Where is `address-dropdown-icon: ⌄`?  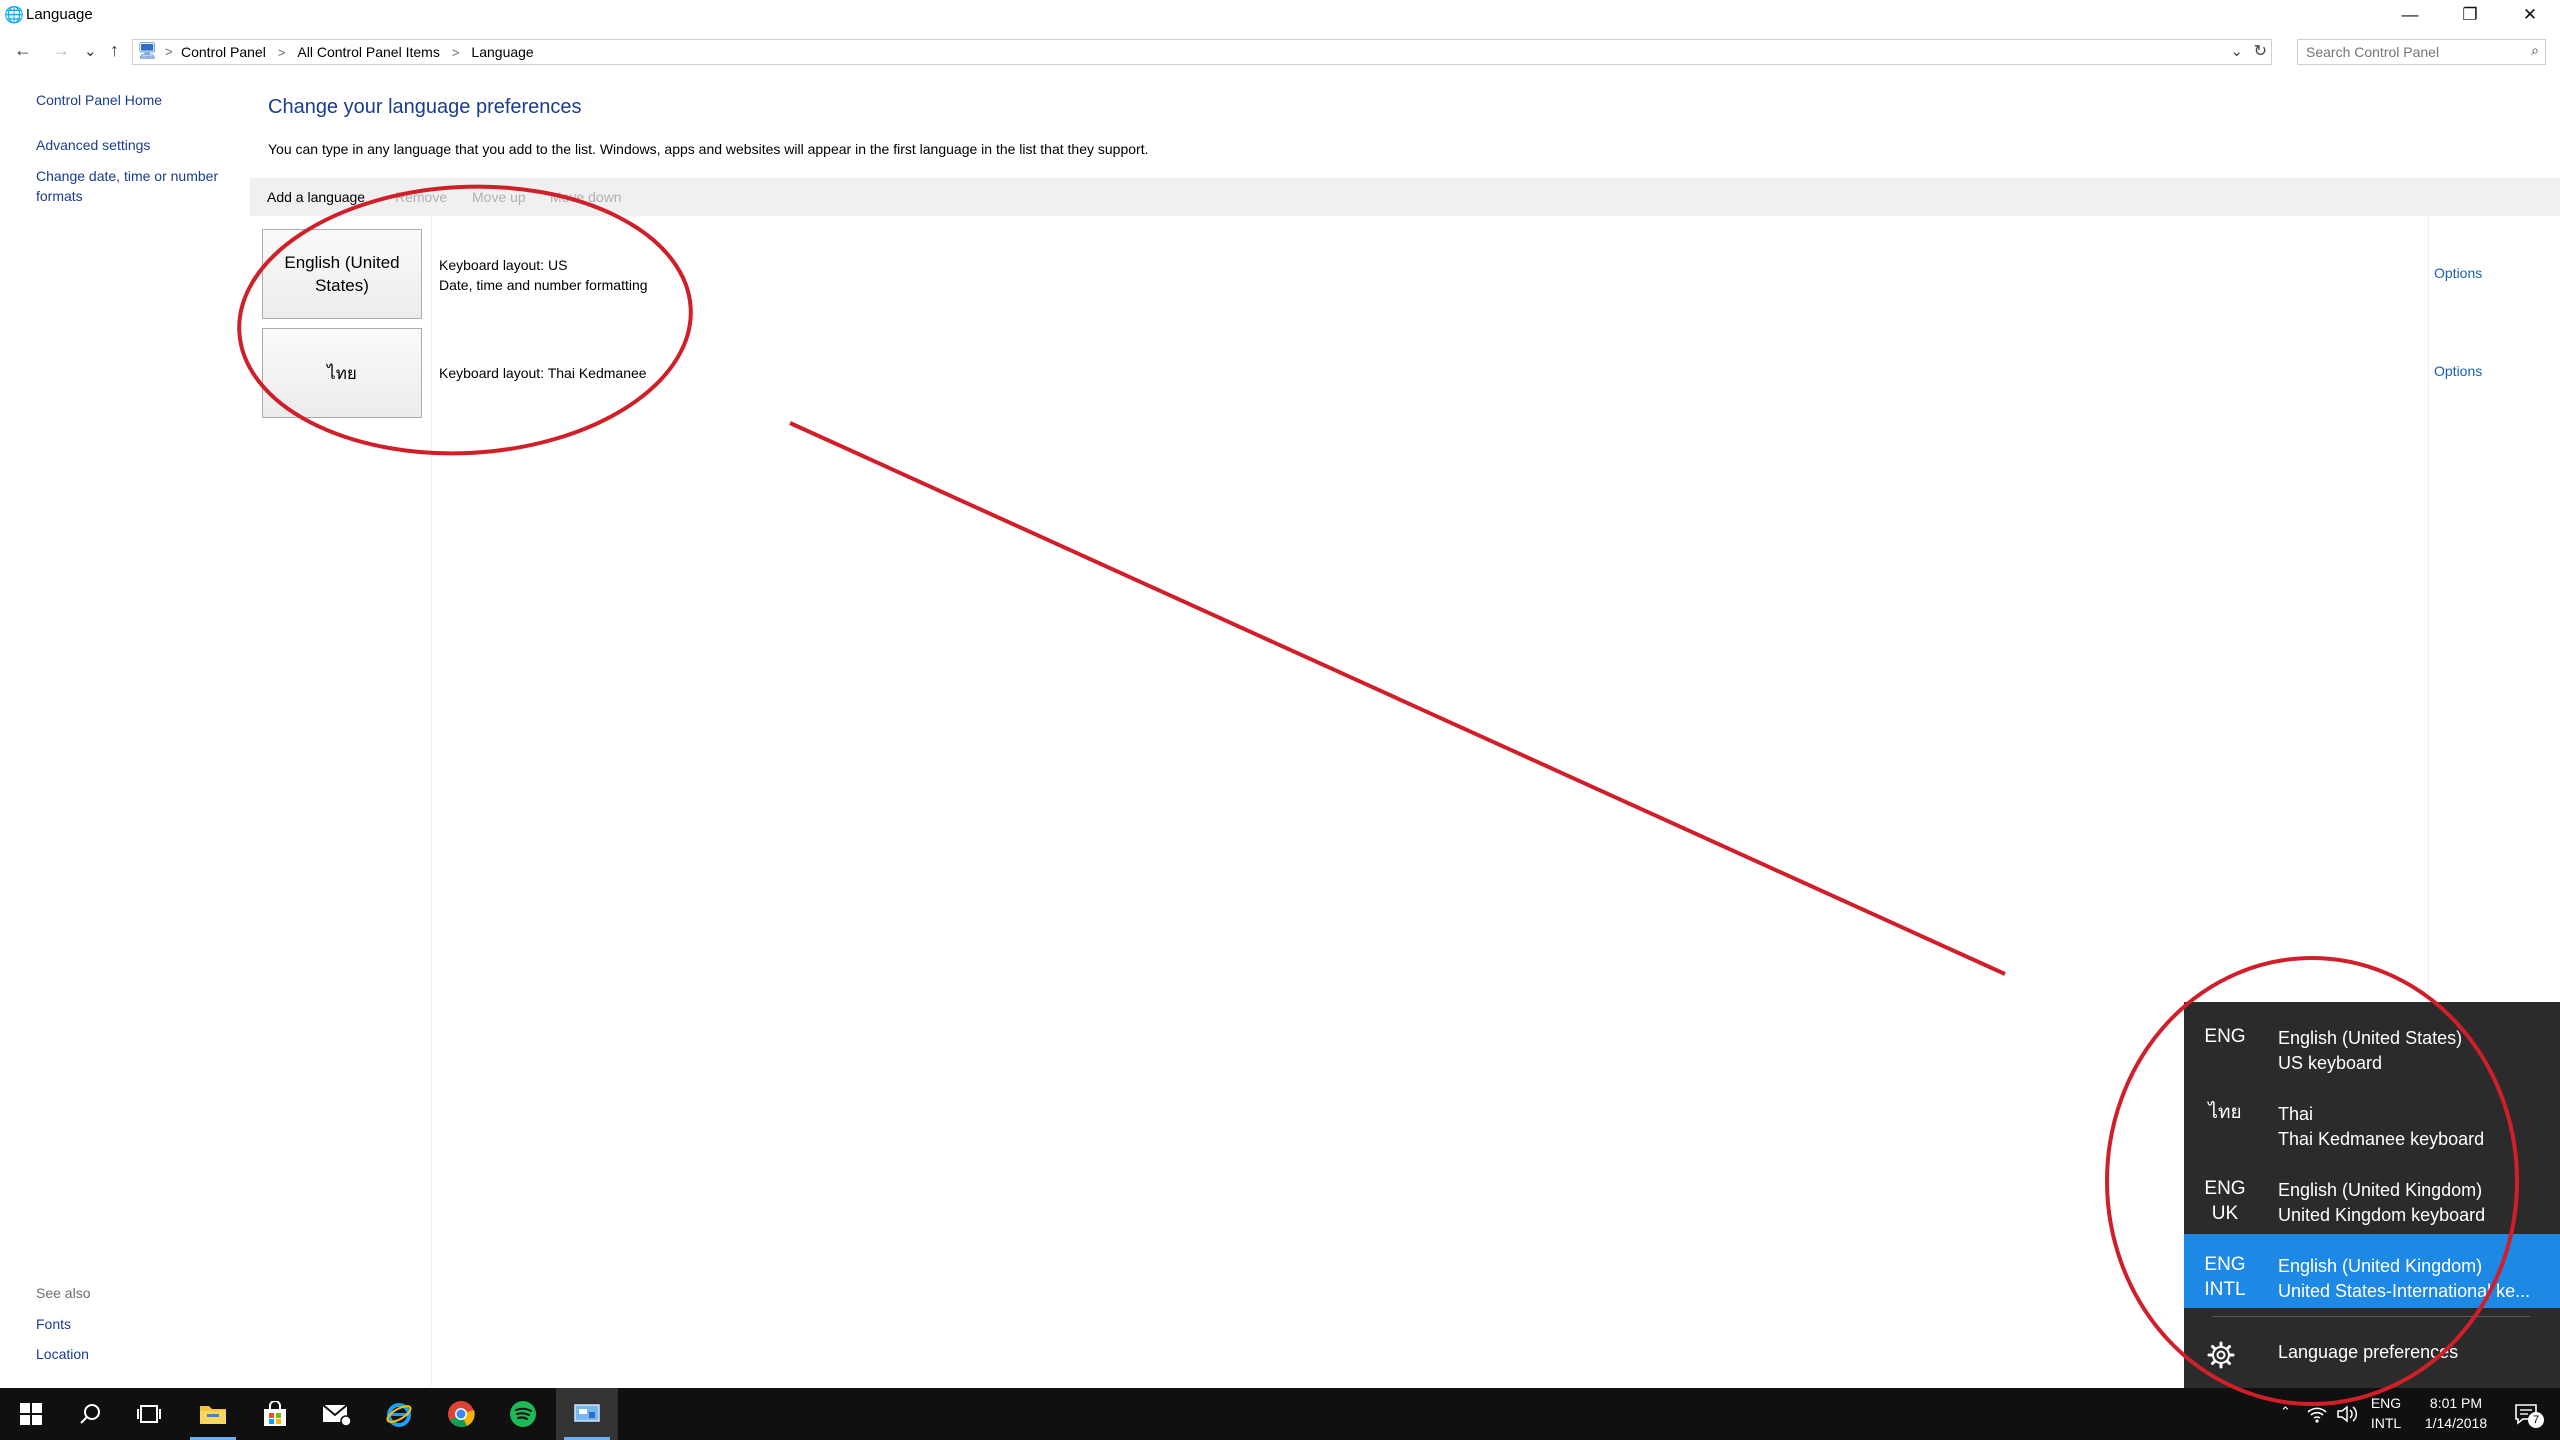
address-dropdown-icon: ⌄ is located at coordinates (2236, 51).